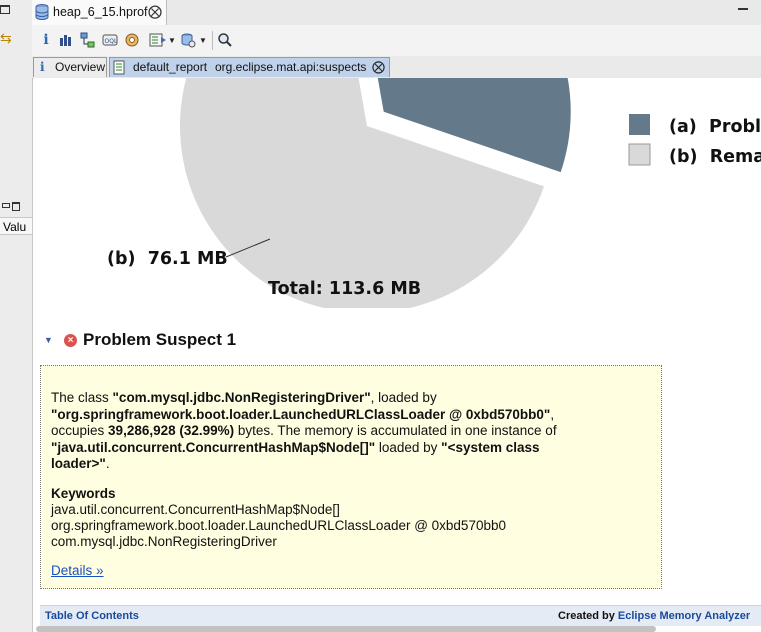 The image size is (761, 632). I want to click on report-icon, so click(119, 67).